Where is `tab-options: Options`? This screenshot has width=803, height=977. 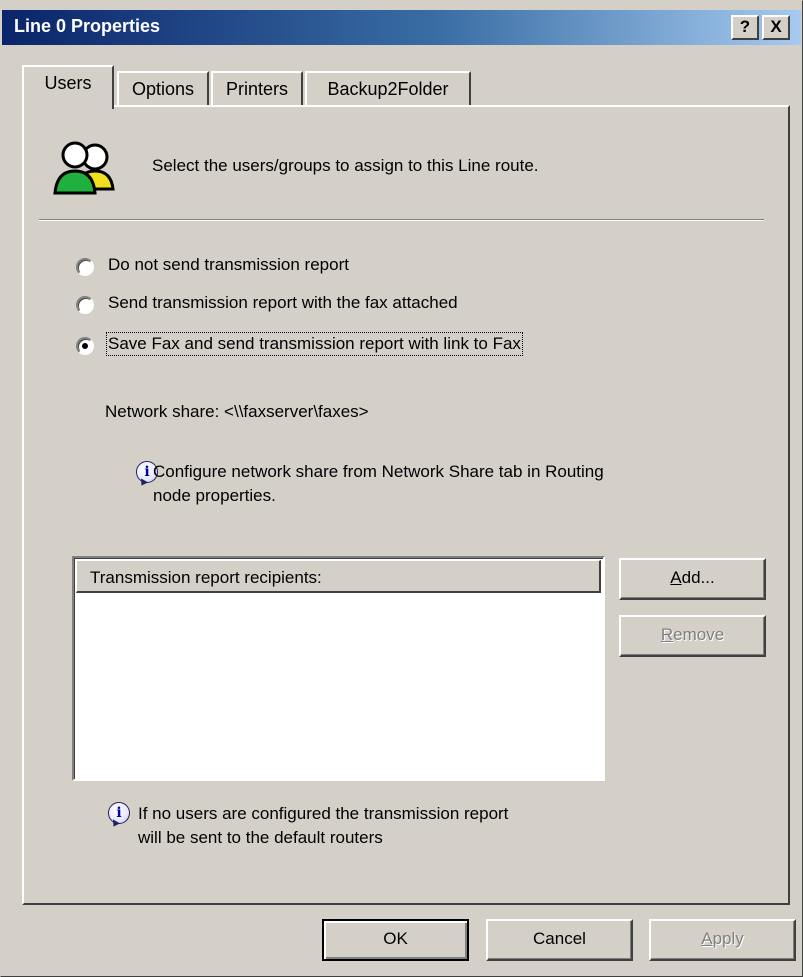 tab-options: Options is located at coordinates (163, 89).